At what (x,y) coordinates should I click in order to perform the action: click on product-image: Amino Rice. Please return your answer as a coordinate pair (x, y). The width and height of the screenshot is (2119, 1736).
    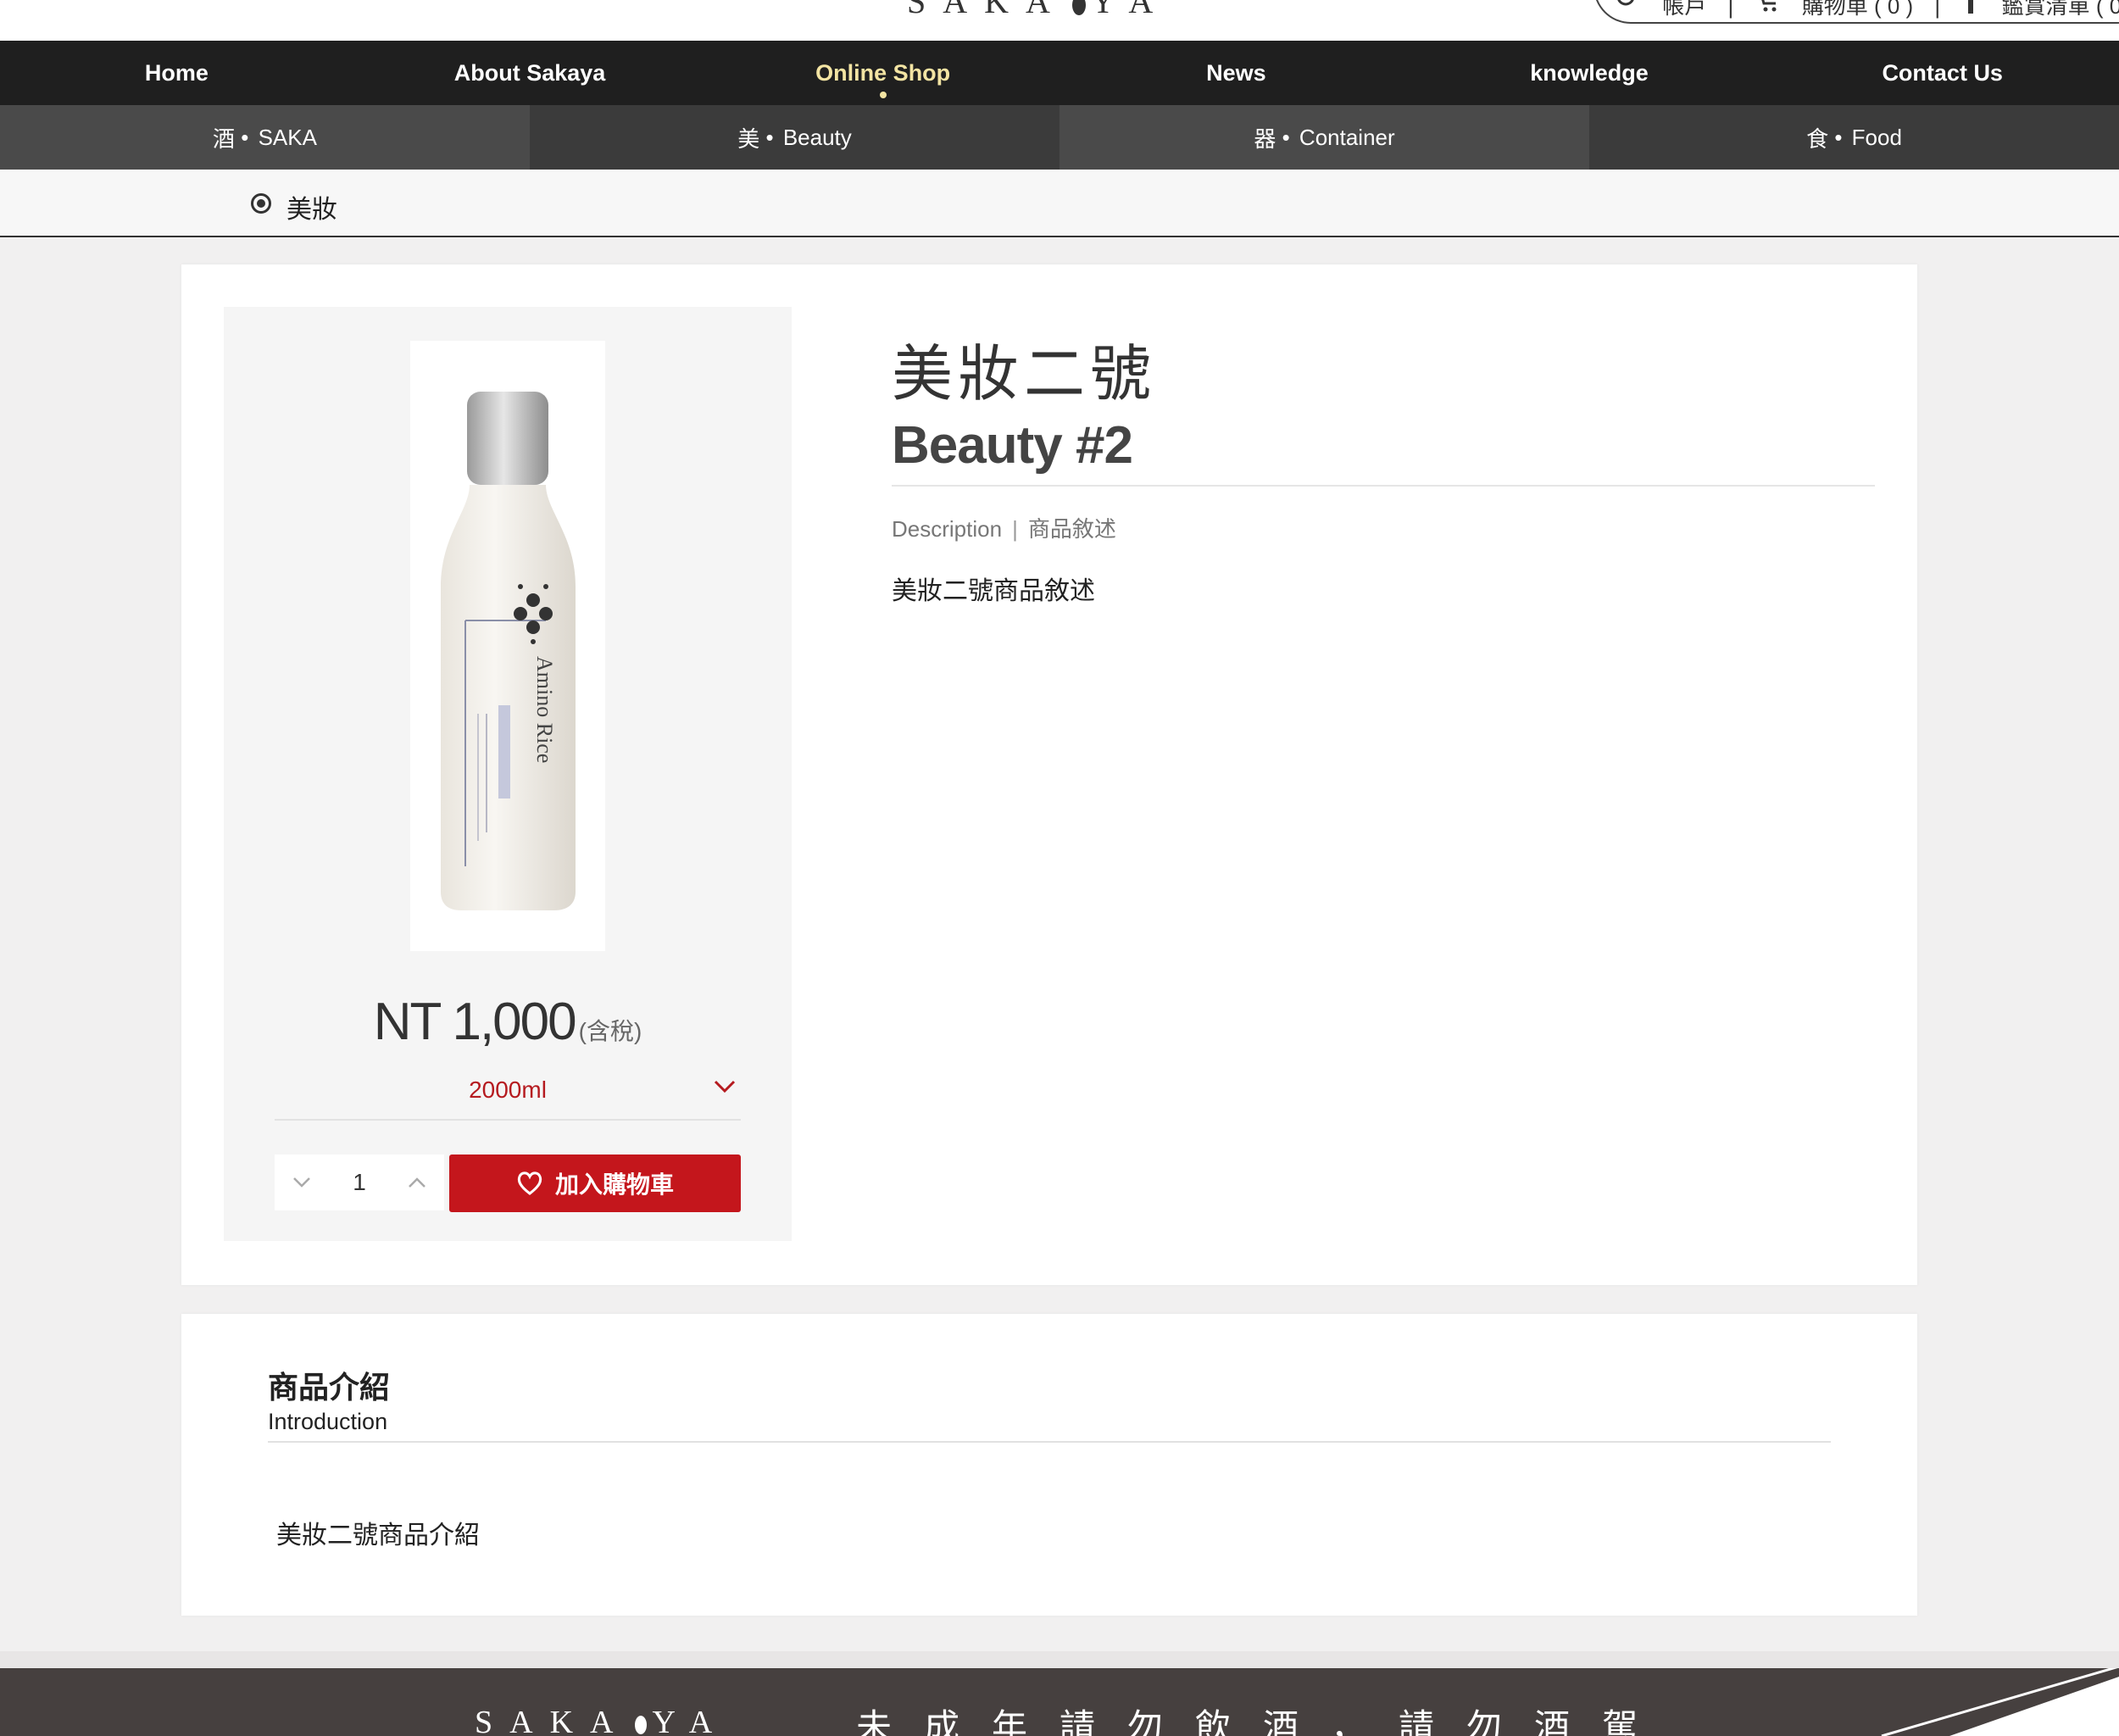
    Looking at the image, I should click on (508, 646).